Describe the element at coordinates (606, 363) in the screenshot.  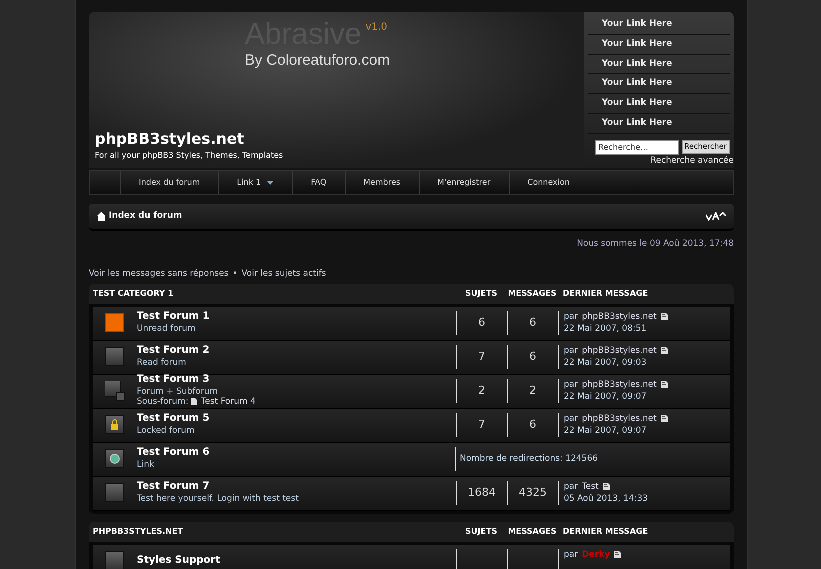
I see `post-date: 22 Mai 2007, 09:03` at that location.